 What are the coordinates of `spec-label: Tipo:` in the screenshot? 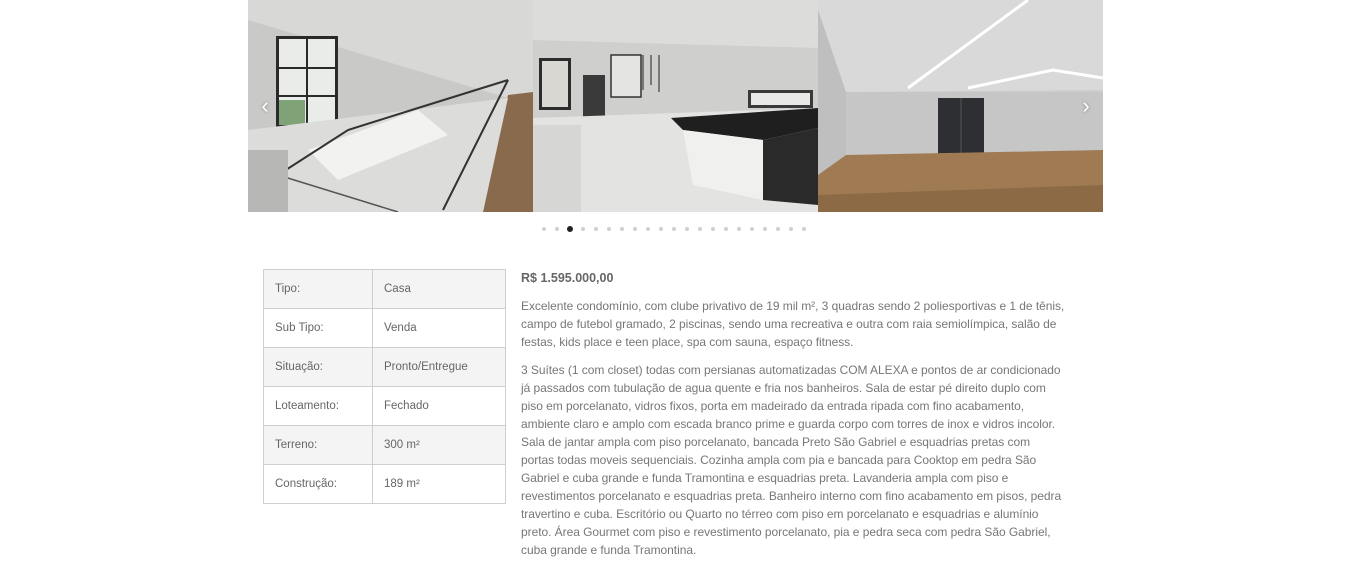 It's located at (318, 289).